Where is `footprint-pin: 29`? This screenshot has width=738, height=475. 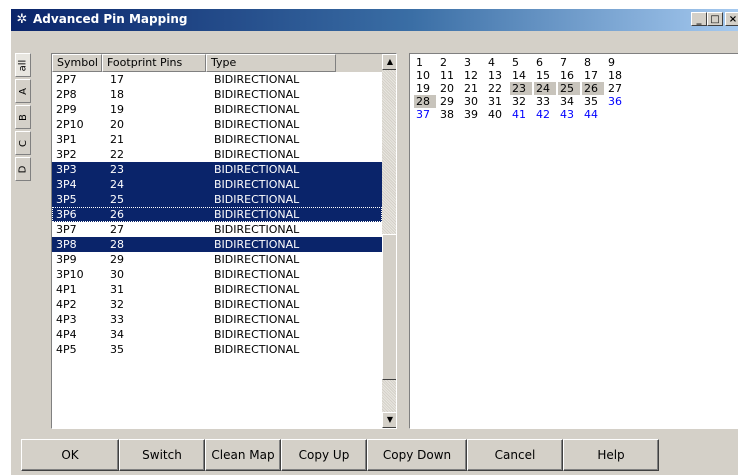 footprint-pin: 29 is located at coordinates (449, 101).